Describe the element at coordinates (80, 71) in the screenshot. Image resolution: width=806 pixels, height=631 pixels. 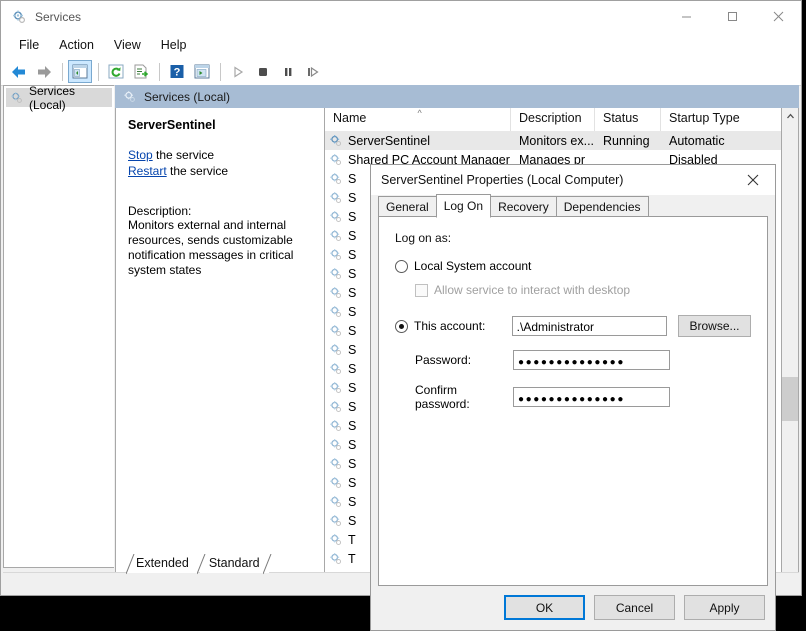
I see `console-tree-icon` at that location.